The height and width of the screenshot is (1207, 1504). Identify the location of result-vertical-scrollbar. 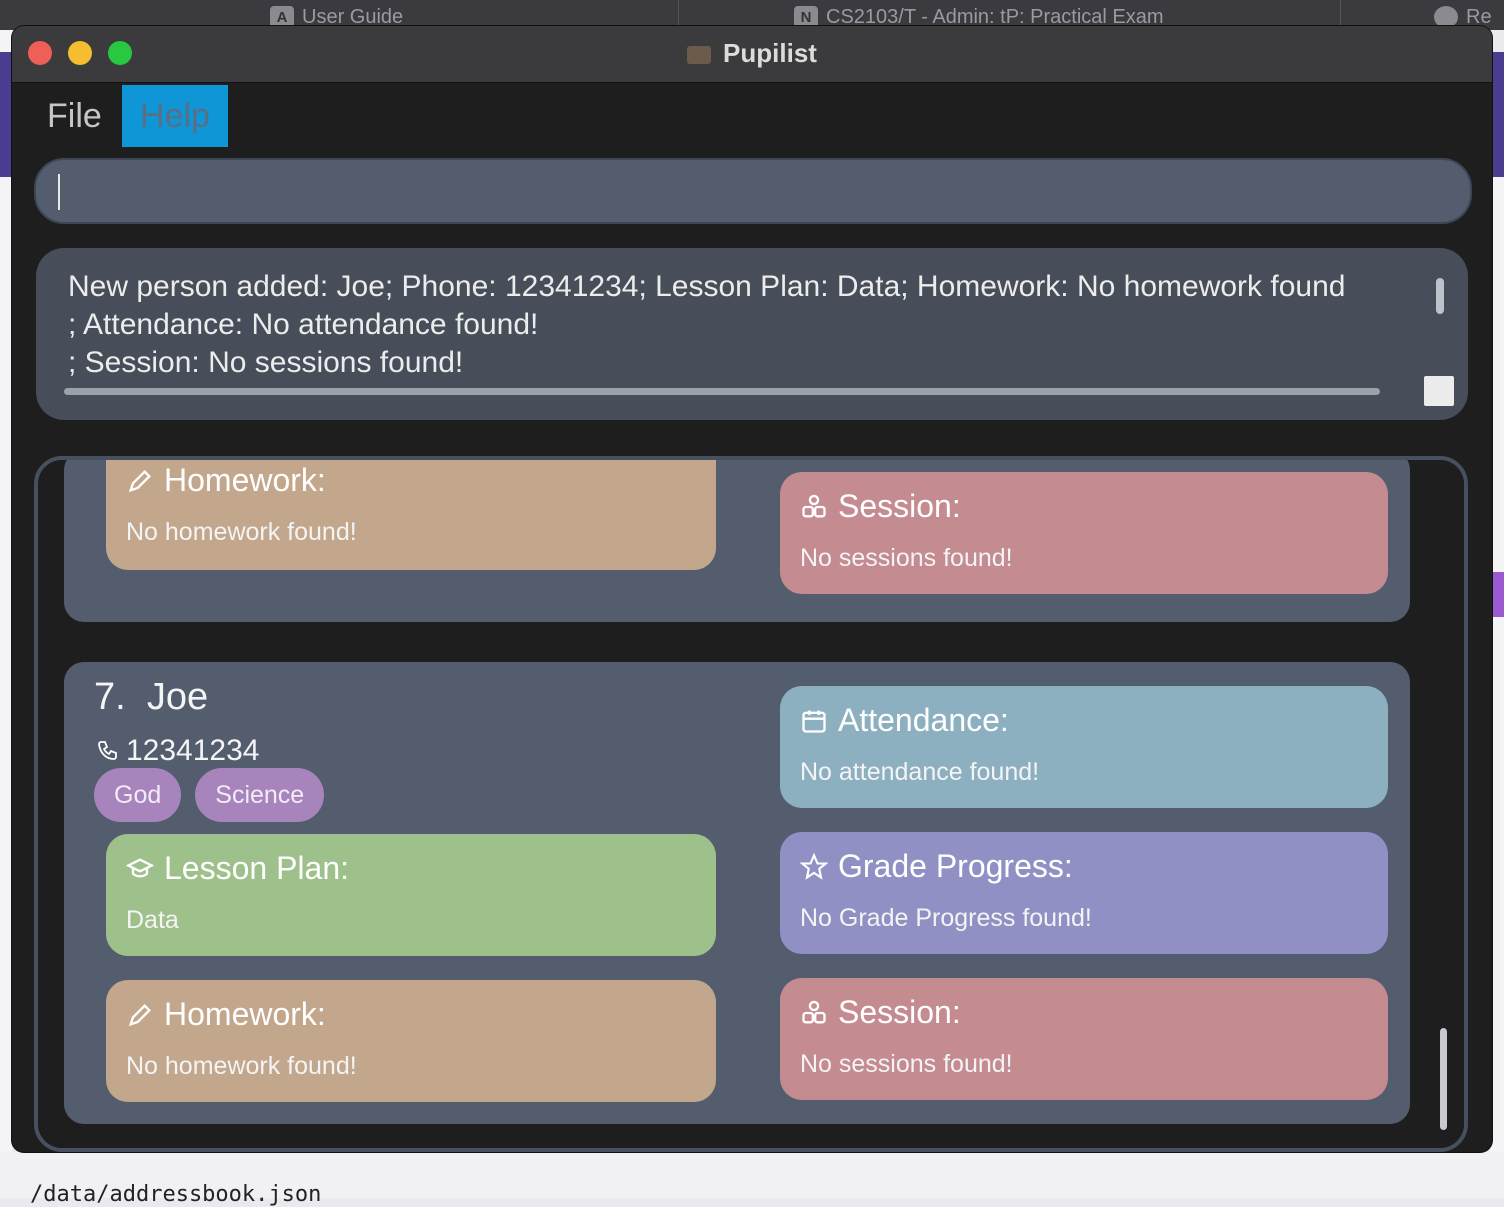
(1440, 296).